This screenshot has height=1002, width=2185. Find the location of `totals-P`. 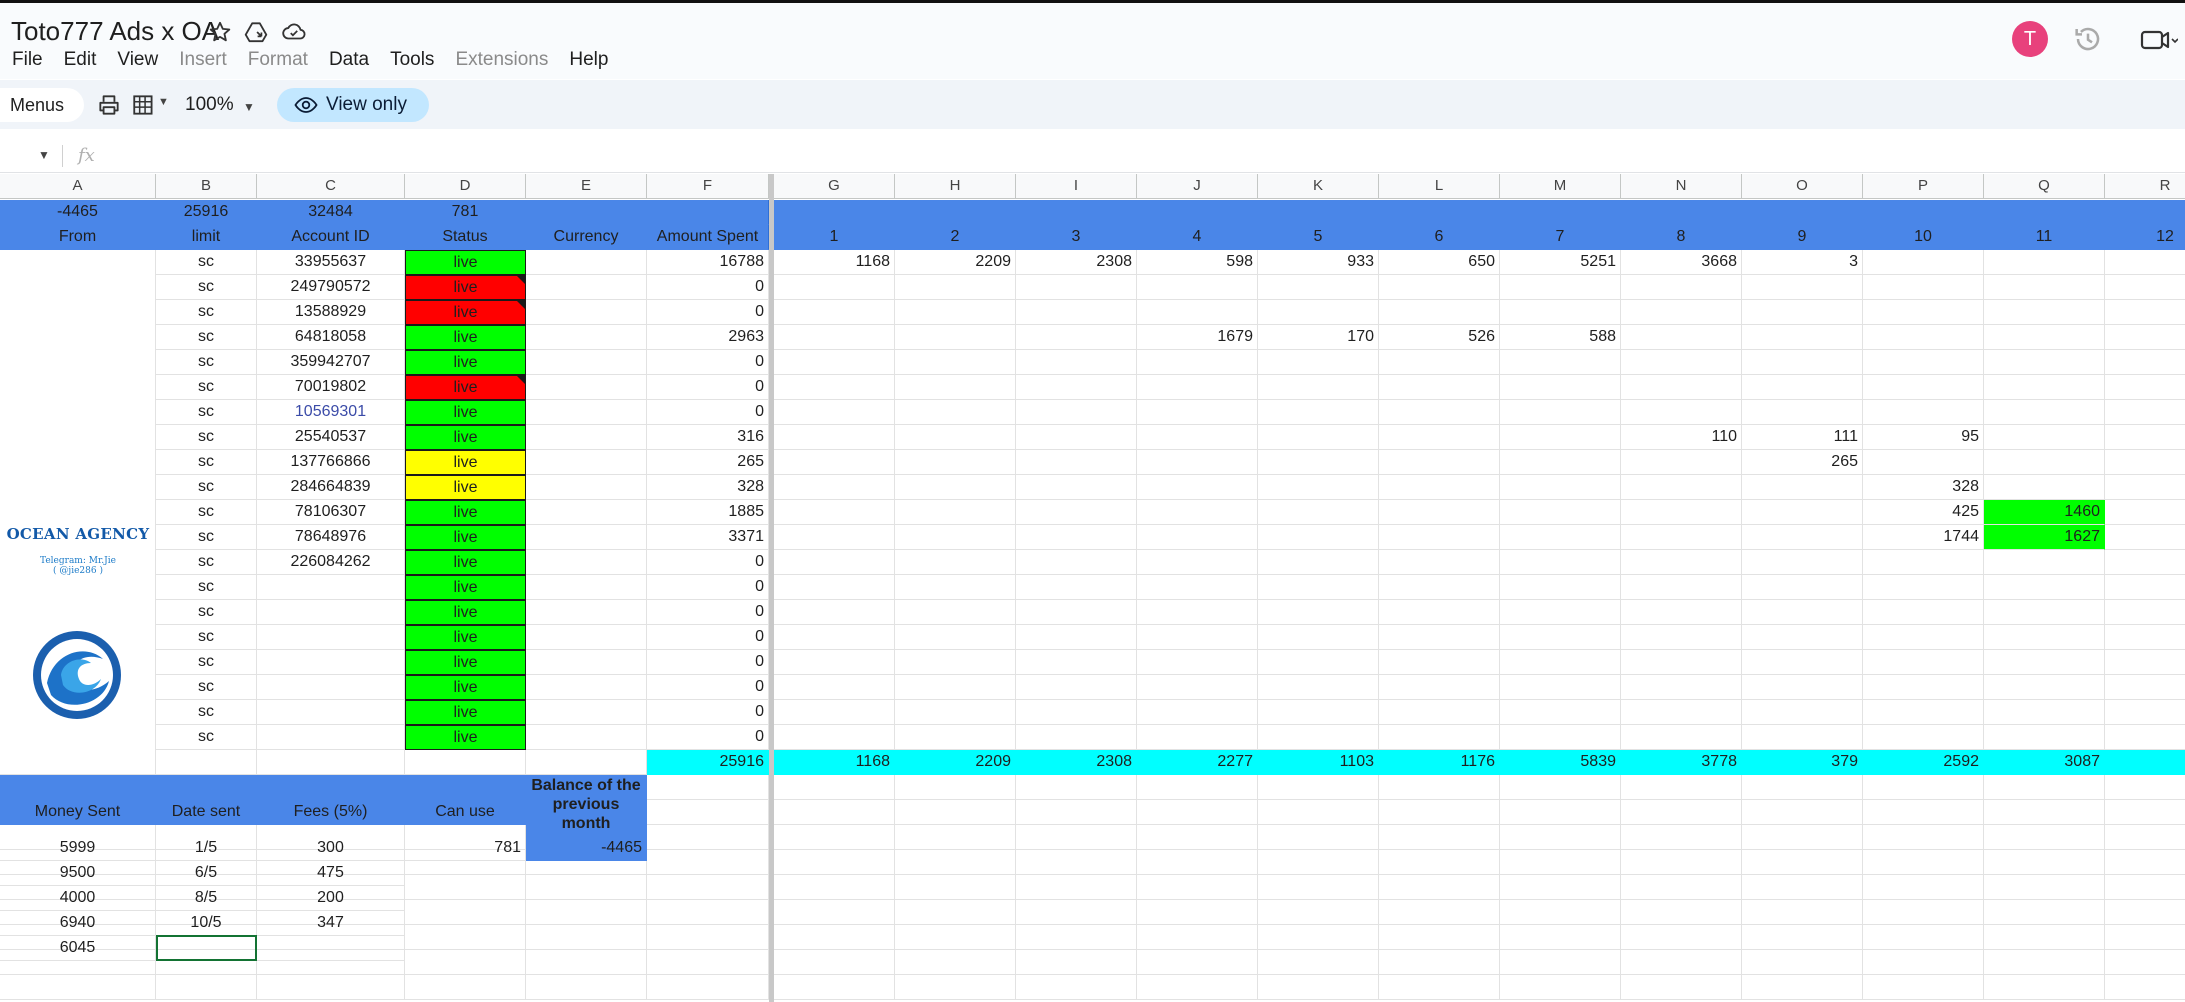

totals-P is located at coordinates (1923, 212).